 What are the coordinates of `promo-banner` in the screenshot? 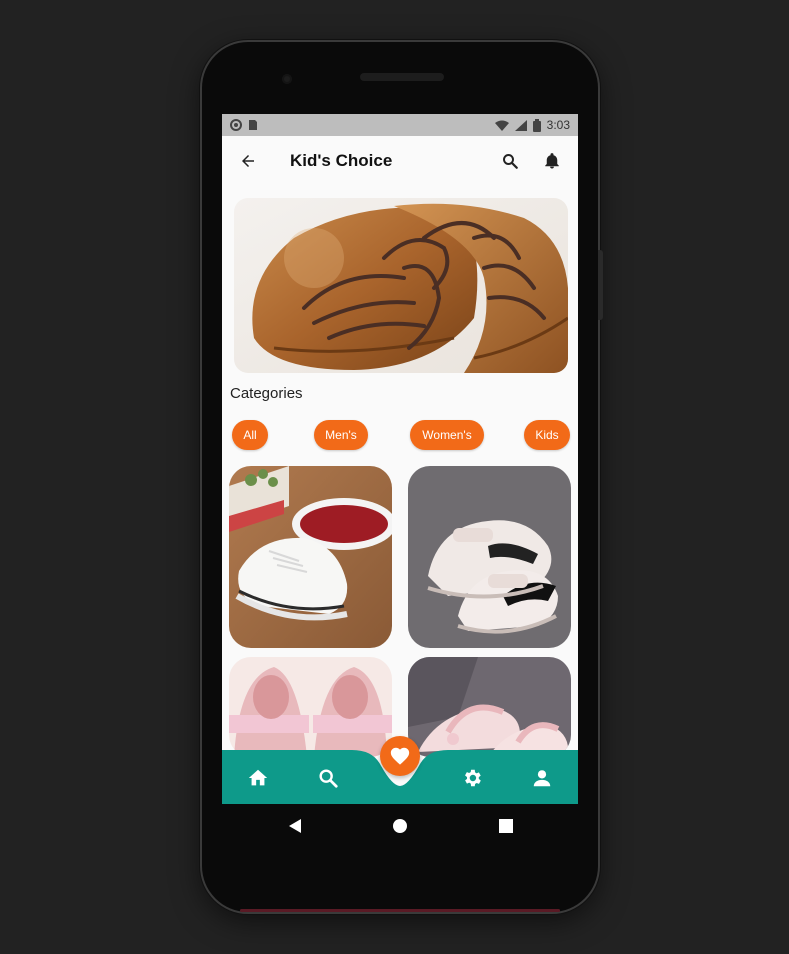 It's located at (401, 285).